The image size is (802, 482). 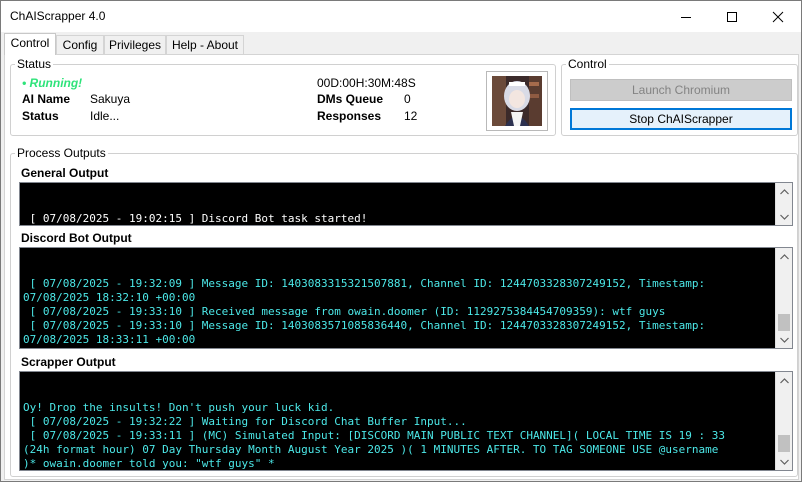 I want to click on general-output-title: General Output, so click(x=65, y=173).